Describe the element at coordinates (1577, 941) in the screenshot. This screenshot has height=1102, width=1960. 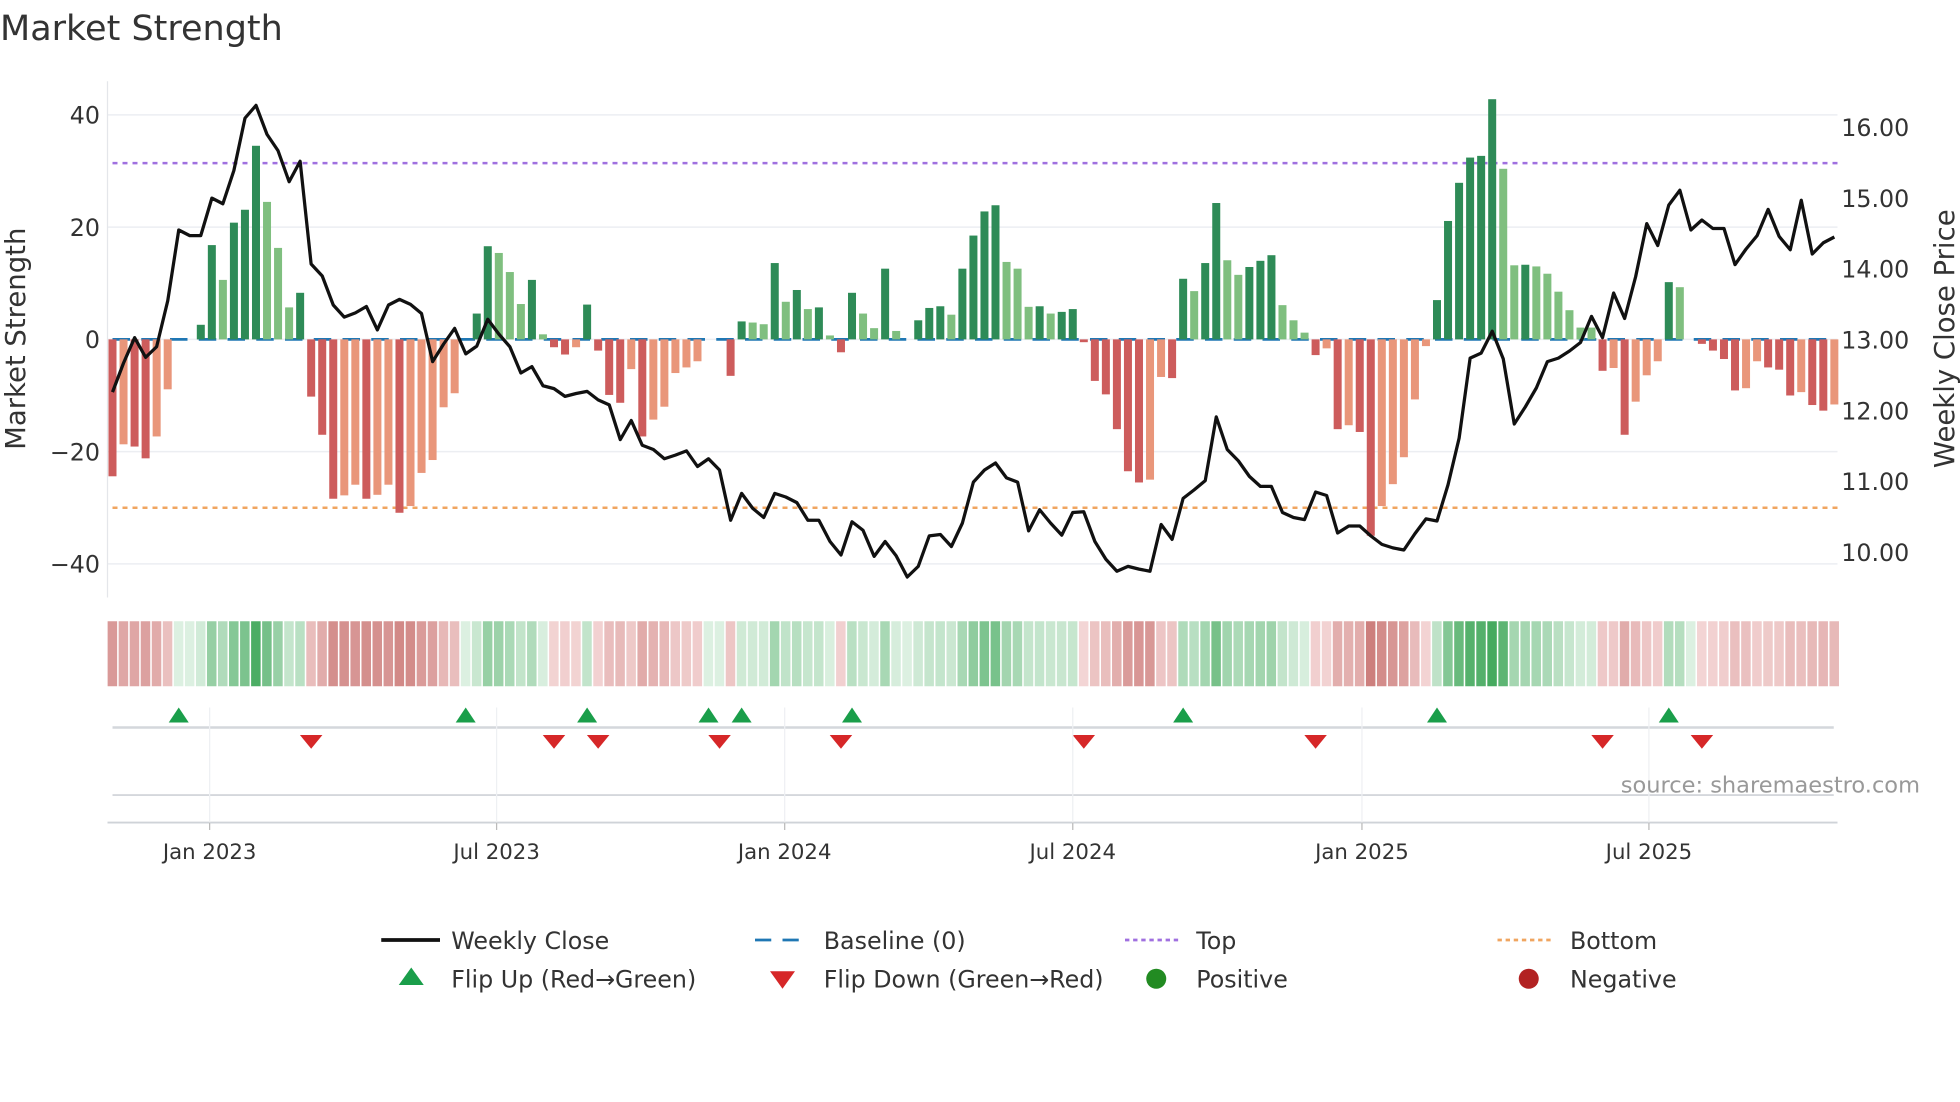
I see `legend-item: Bottom` at that location.